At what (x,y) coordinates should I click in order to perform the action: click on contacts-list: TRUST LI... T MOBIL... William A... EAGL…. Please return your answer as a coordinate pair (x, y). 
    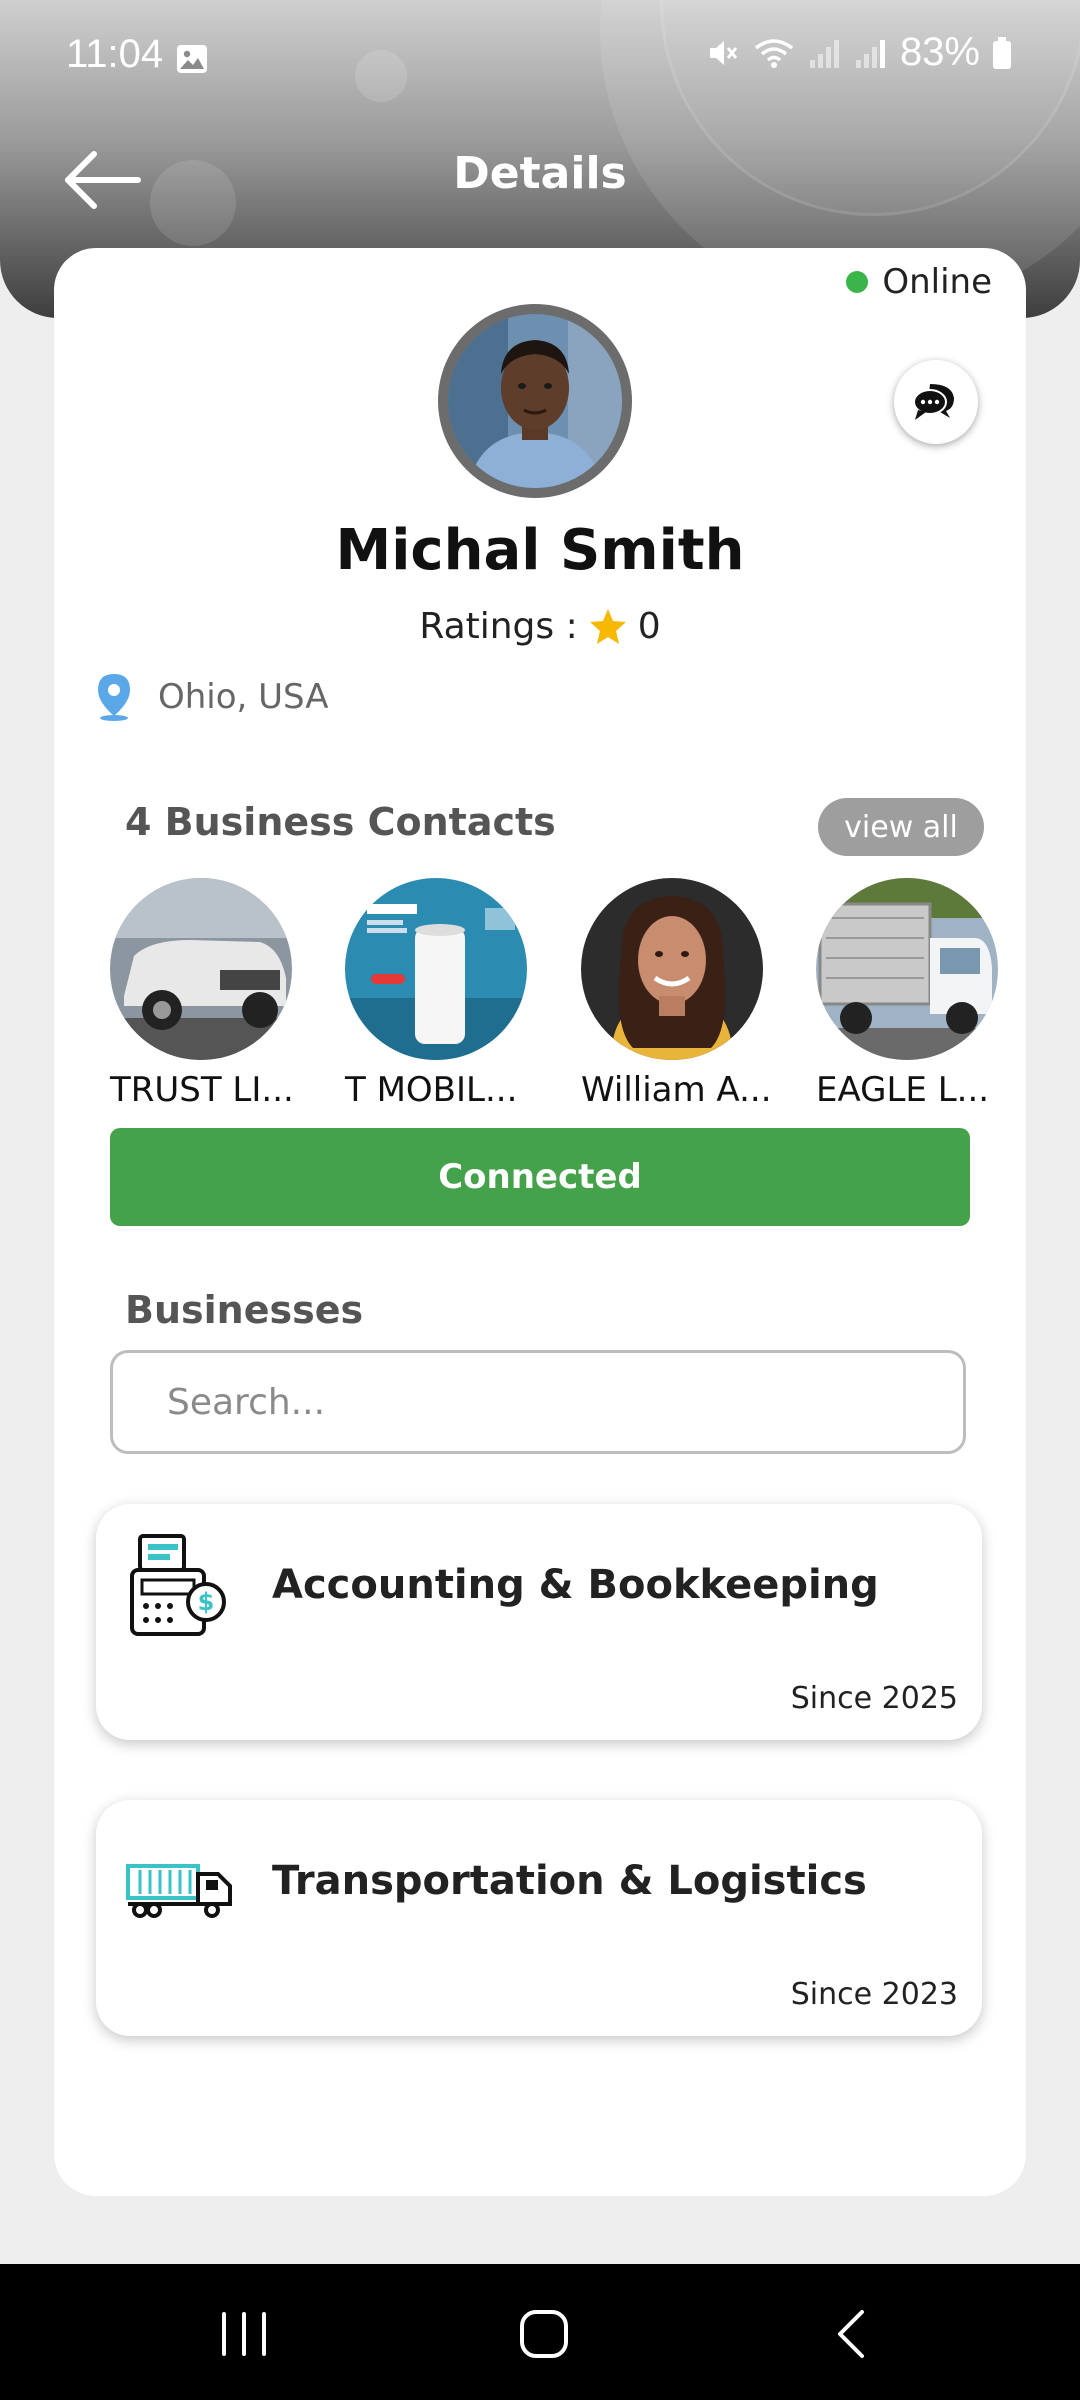
    Looking at the image, I should click on (560, 994).